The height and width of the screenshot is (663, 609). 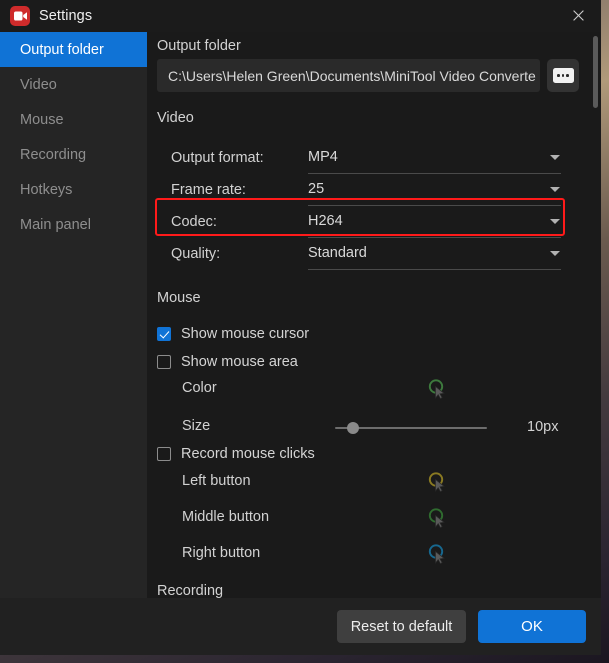 I want to click on left-button-color-row: Left button, so click(x=375, y=482).